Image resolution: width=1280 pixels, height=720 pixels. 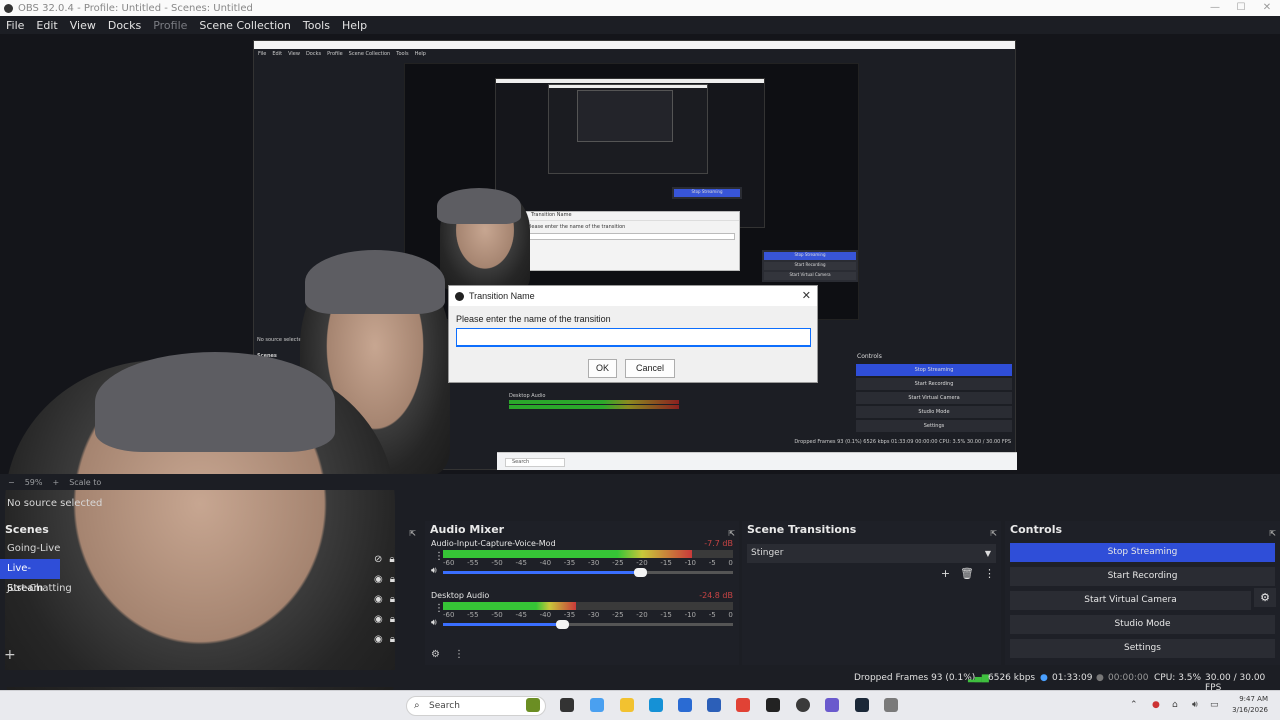 What do you see at coordinates (1134, 705) in the screenshot?
I see `chevron-up-icon: ⌃` at bounding box center [1134, 705].